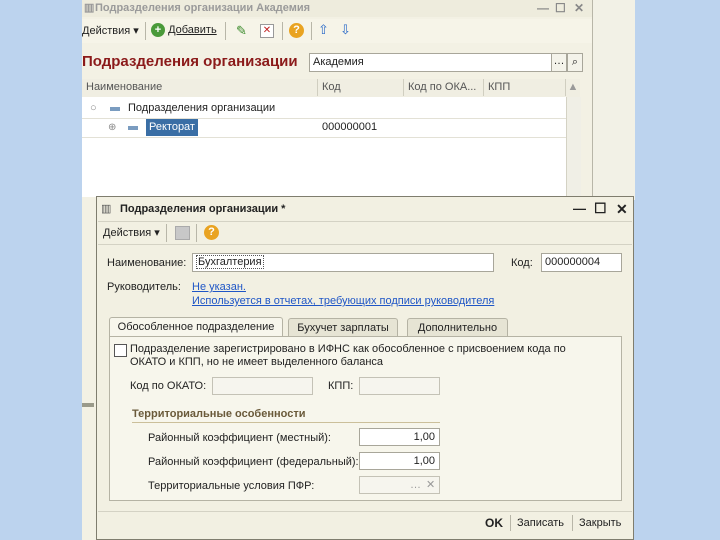 This screenshot has width=720, height=540. What do you see at coordinates (424, 437) in the screenshot?
I see `coef-local-value: 1,00` at bounding box center [424, 437].